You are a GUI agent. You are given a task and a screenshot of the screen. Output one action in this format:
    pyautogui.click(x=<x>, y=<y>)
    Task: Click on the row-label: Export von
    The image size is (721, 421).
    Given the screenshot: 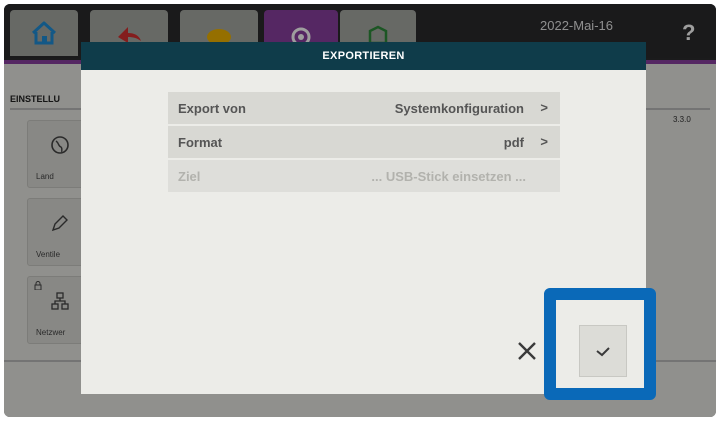 What is the action you would take?
    pyautogui.click(x=212, y=108)
    